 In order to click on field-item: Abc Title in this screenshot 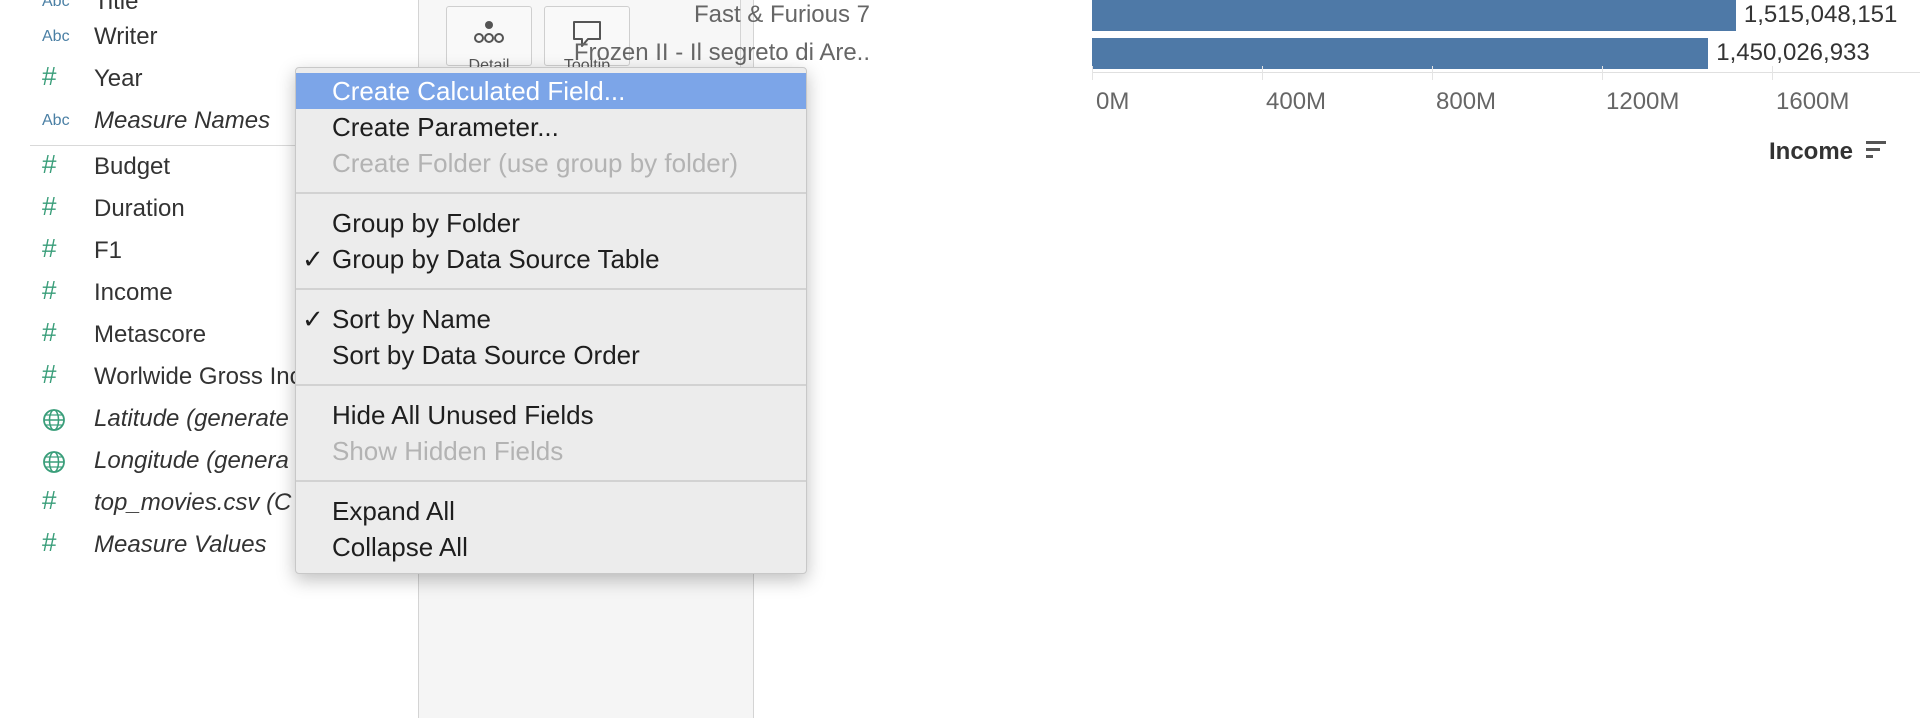, I will do `click(209, 9)`.